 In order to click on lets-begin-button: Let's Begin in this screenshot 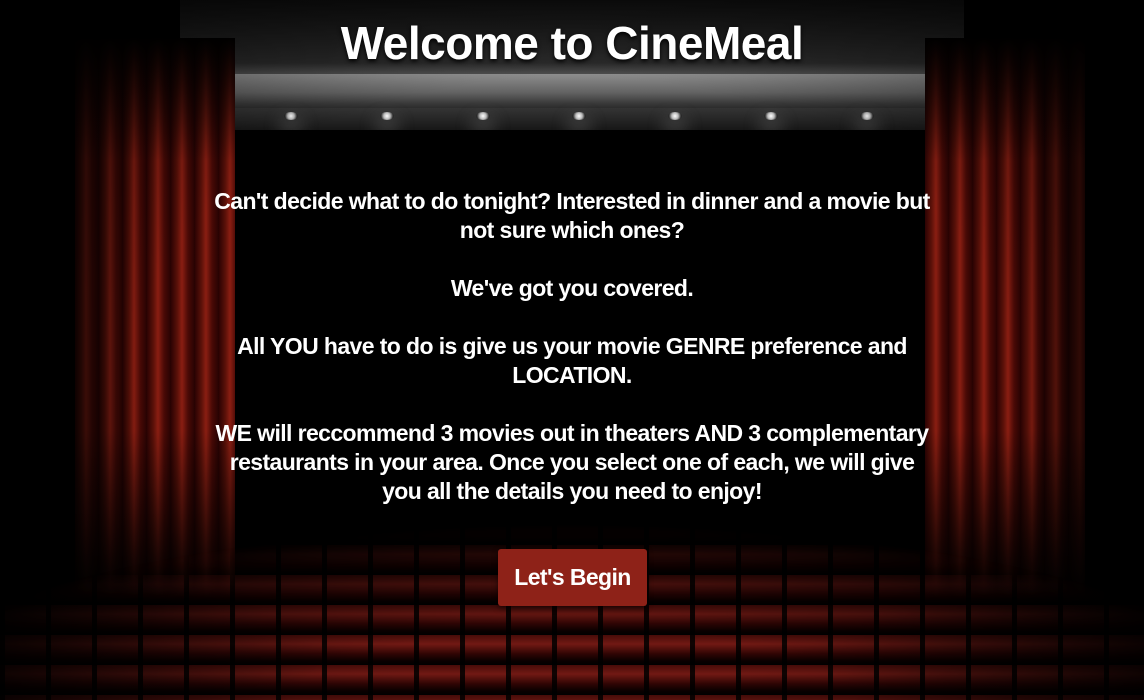, I will do `click(572, 577)`.